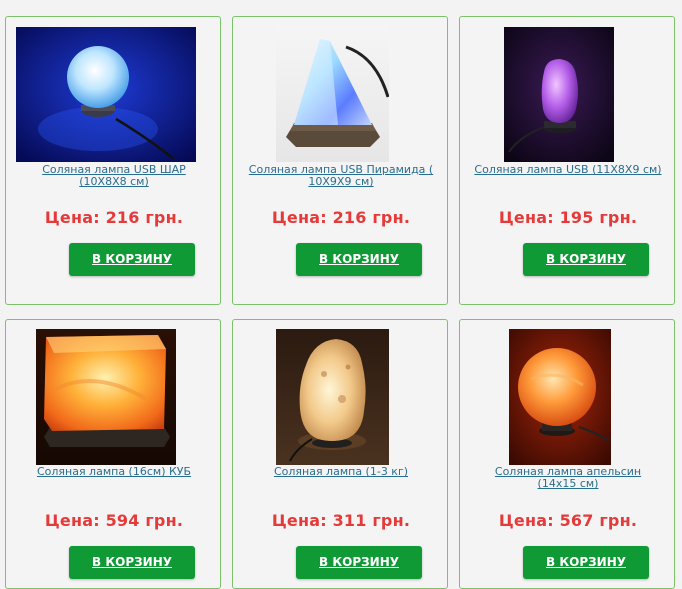 This screenshot has height=589, width=682. I want to click on blue-salt-lamp-sphere-picture, so click(106, 94).